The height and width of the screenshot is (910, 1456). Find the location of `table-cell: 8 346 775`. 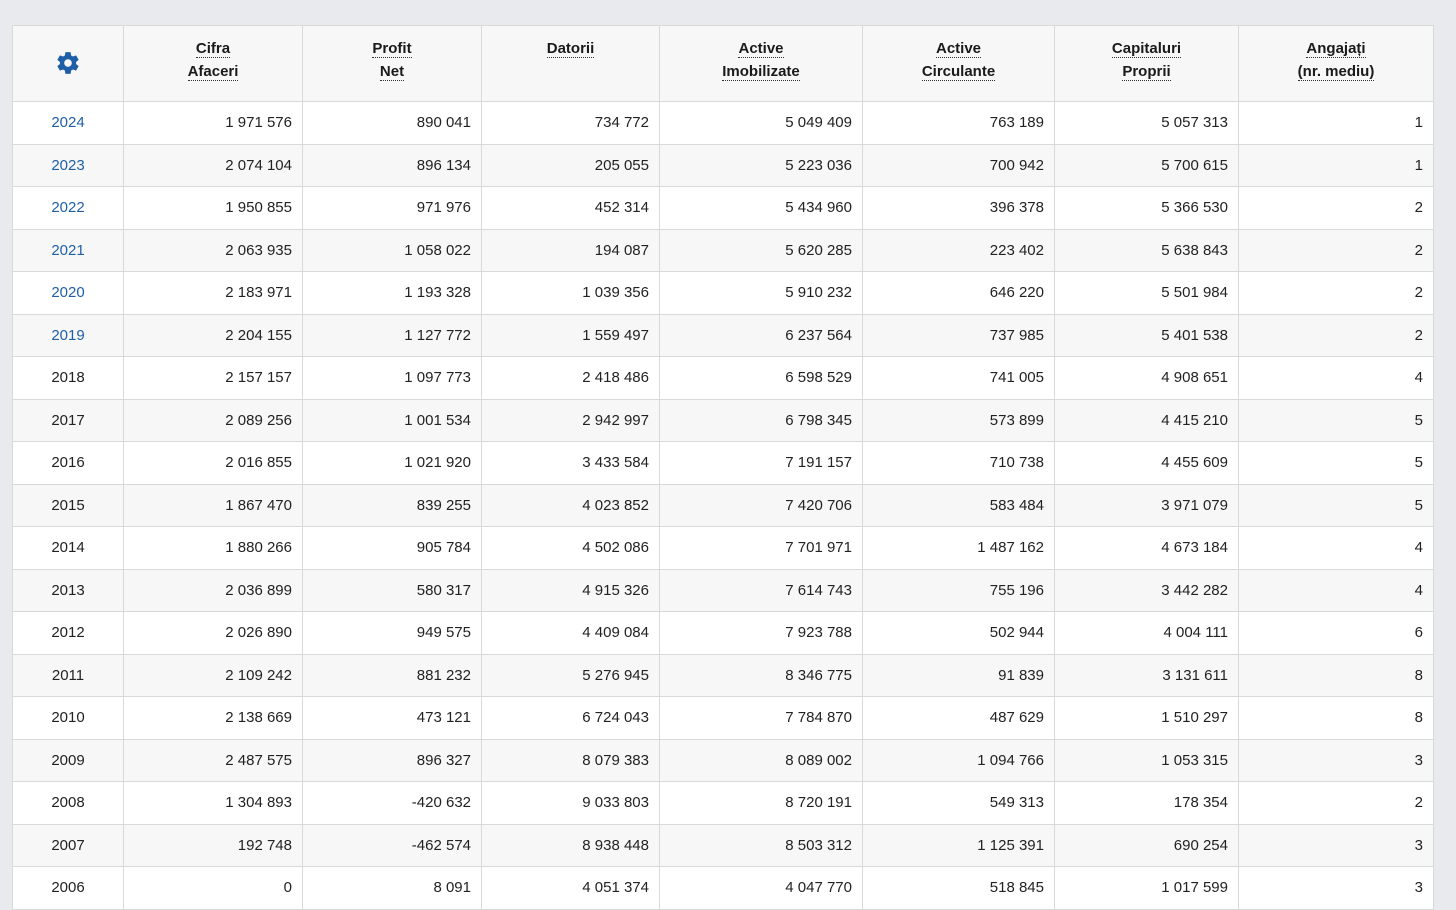

table-cell: 8 346 775 is located at coordinates (761, 675).